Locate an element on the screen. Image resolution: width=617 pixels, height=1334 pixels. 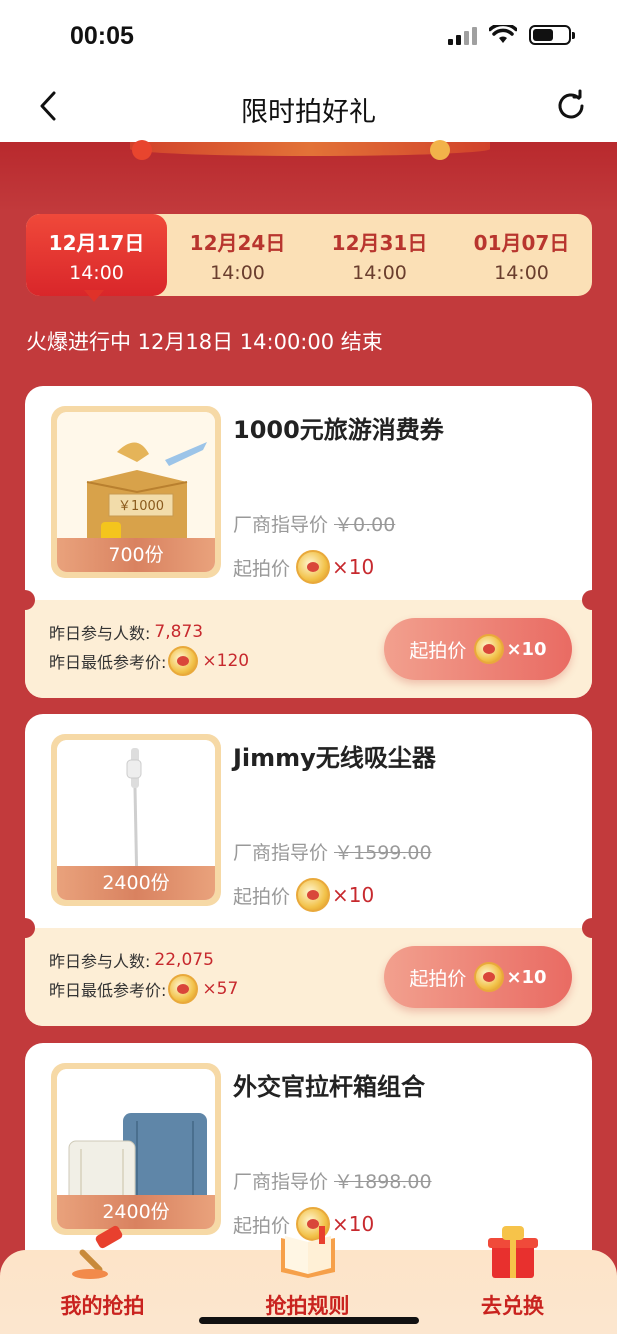
rulebook-icon is located at coordinates (307, 1252).